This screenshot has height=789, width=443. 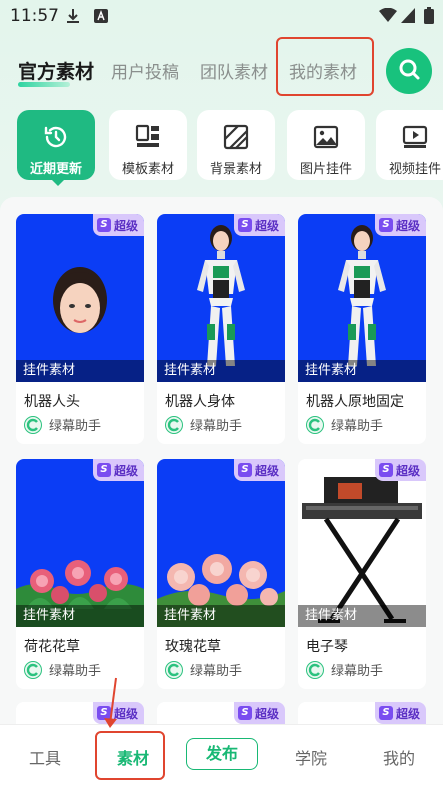 I want to click on category-label: 背景素材, so click(x=235, y=169).